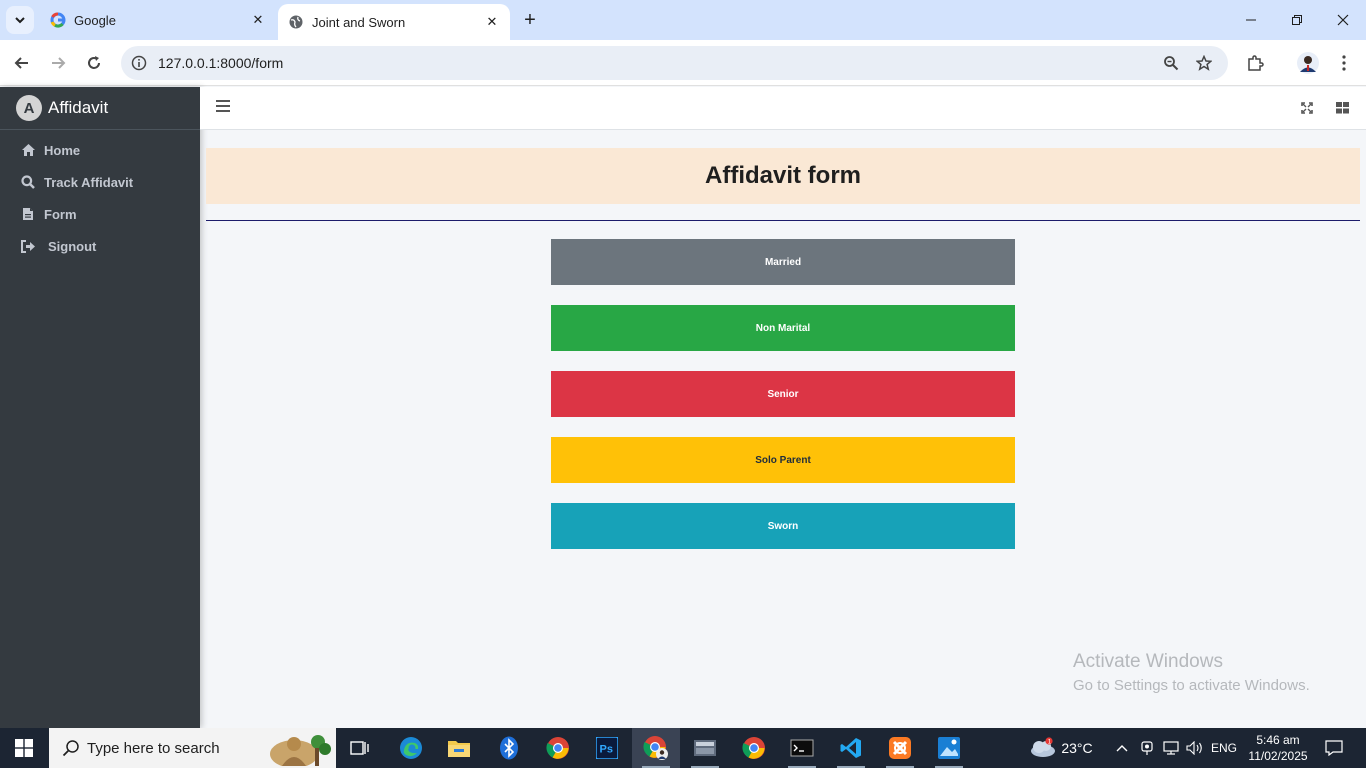  I want to click on solo-parent-button: Solo Parent, so click(783, 460).